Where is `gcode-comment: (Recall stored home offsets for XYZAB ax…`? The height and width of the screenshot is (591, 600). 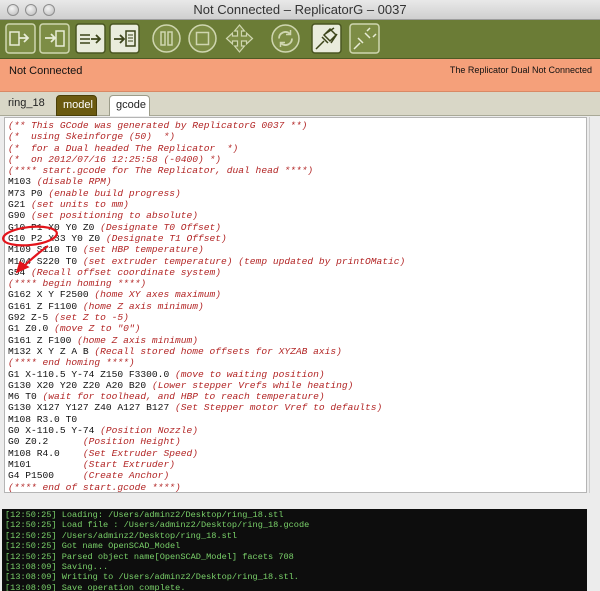 gcode-comment: (Recall stored home offsets for XYZAB ax… is located at coordinates (218, 351).